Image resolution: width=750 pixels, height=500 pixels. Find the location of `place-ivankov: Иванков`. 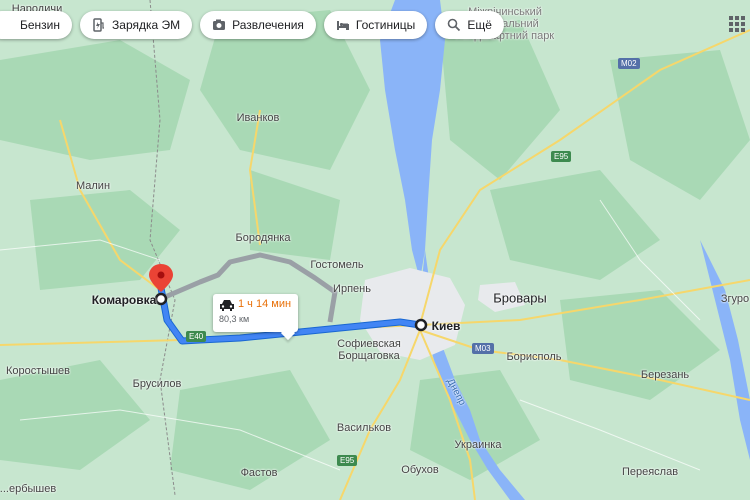

place-ivankov: Иванков is located at coordinates (258, 118).